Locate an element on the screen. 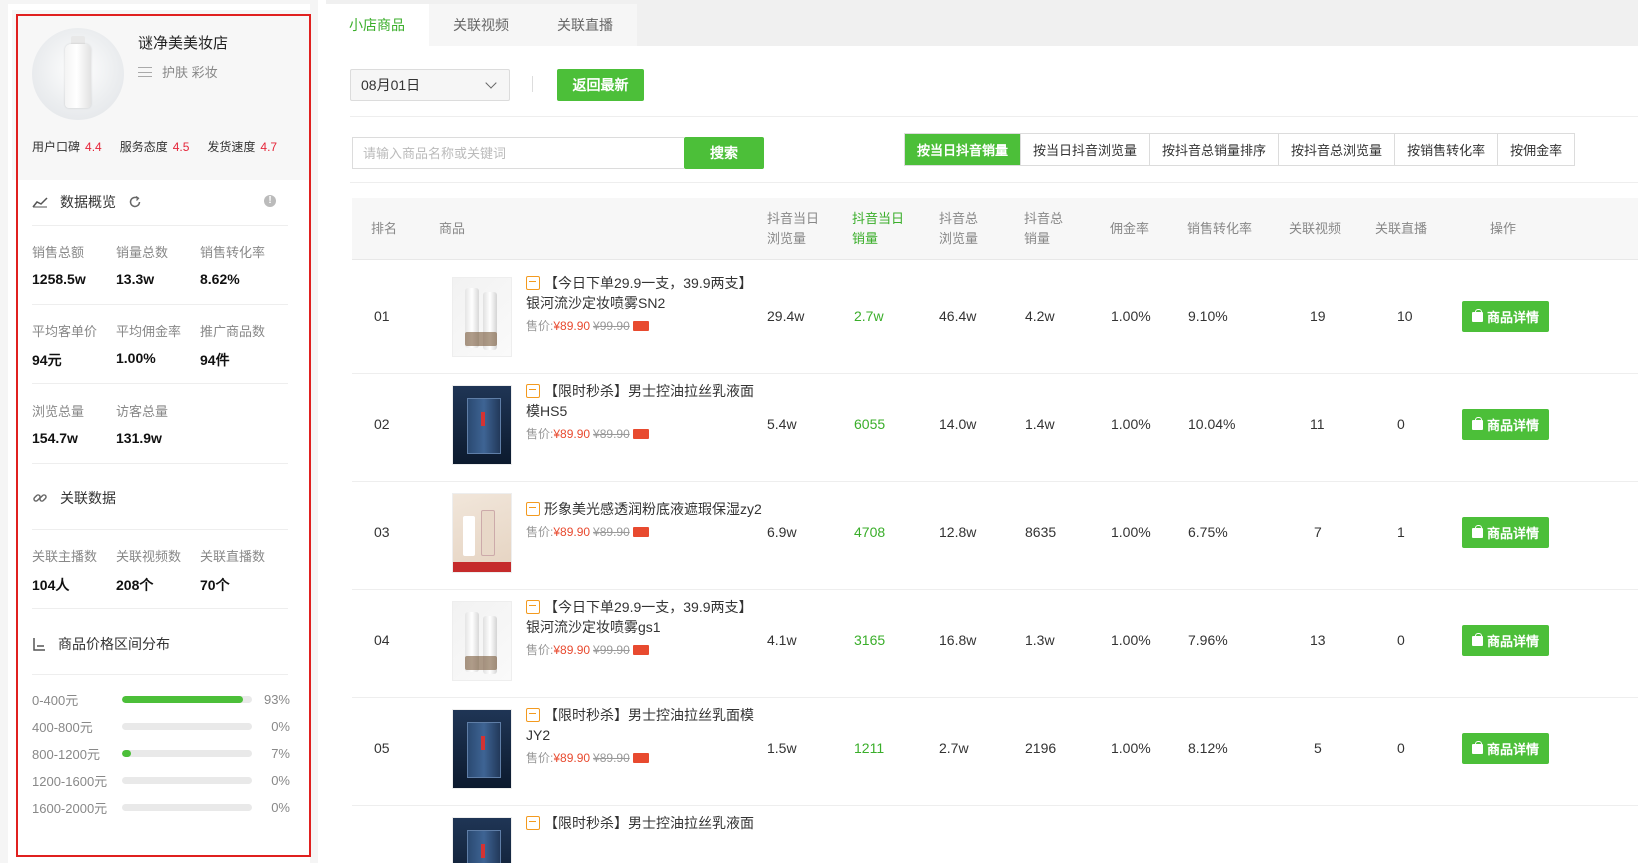  sort-day-sales: 按当日抖音销量 is located at coordinates (963, 149).